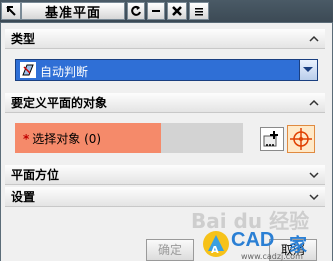  What do you see at coordinates (64, 72) in the screenshot?
I see `type-select-value: 自动判断` at bounding box center [64, 72].